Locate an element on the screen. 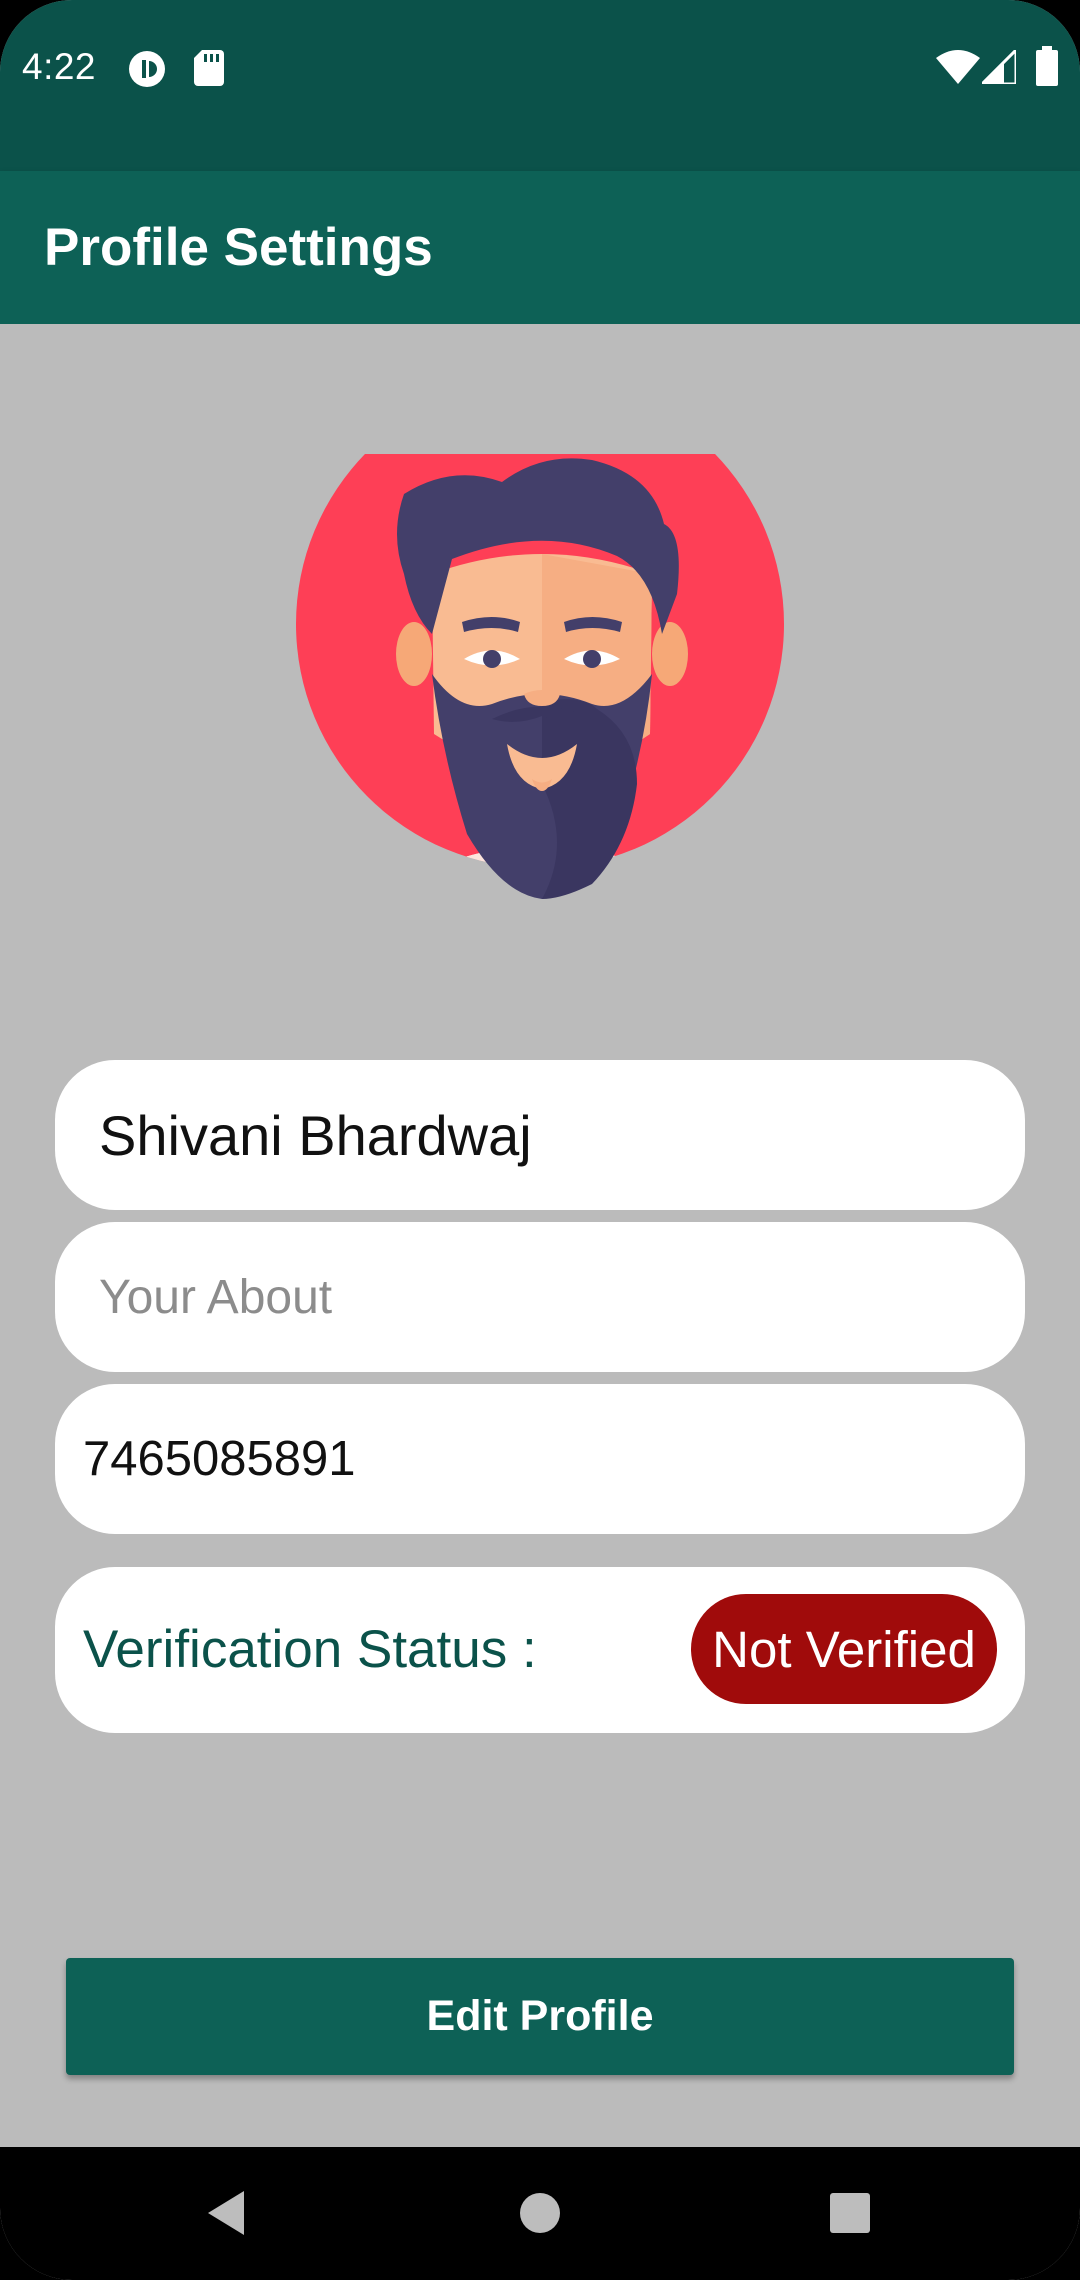 Image resolution: width=1080 pixels, height=2280 pixels. bearded-man-avatar-icon is located at coordinates (542, 672).